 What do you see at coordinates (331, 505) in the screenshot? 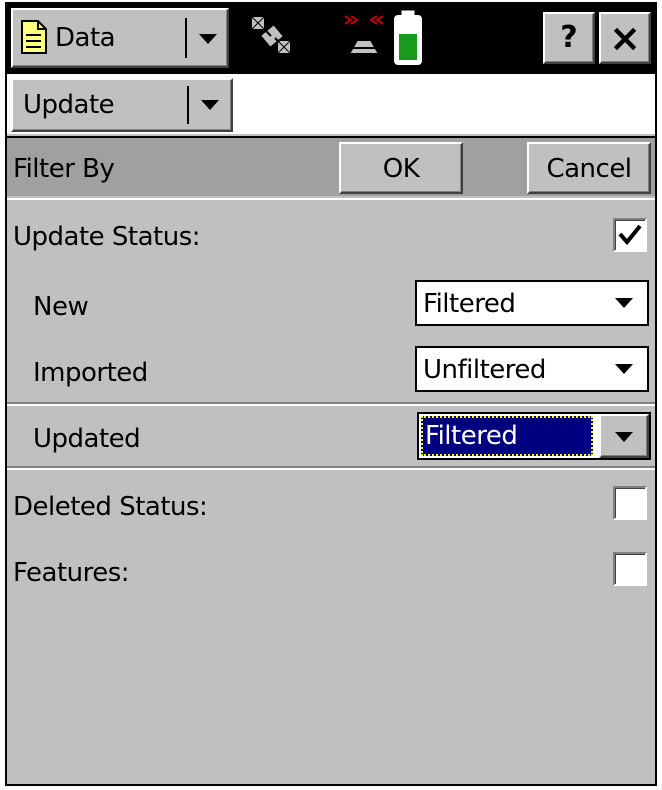
I see `deleted-status-row: Deleted Status:` at bounding box center [331, 505].